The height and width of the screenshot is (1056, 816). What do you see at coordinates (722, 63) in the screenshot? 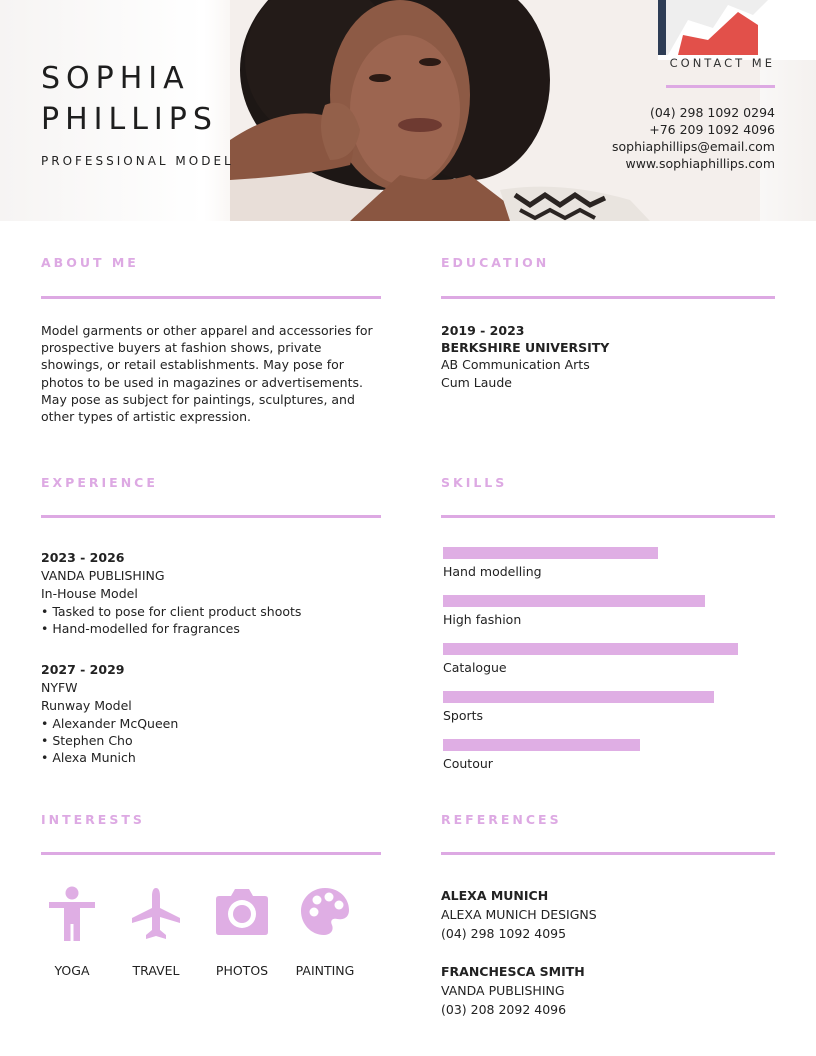
I see `contact-heading: CONTACT ME` at bounding box center [722, 63].